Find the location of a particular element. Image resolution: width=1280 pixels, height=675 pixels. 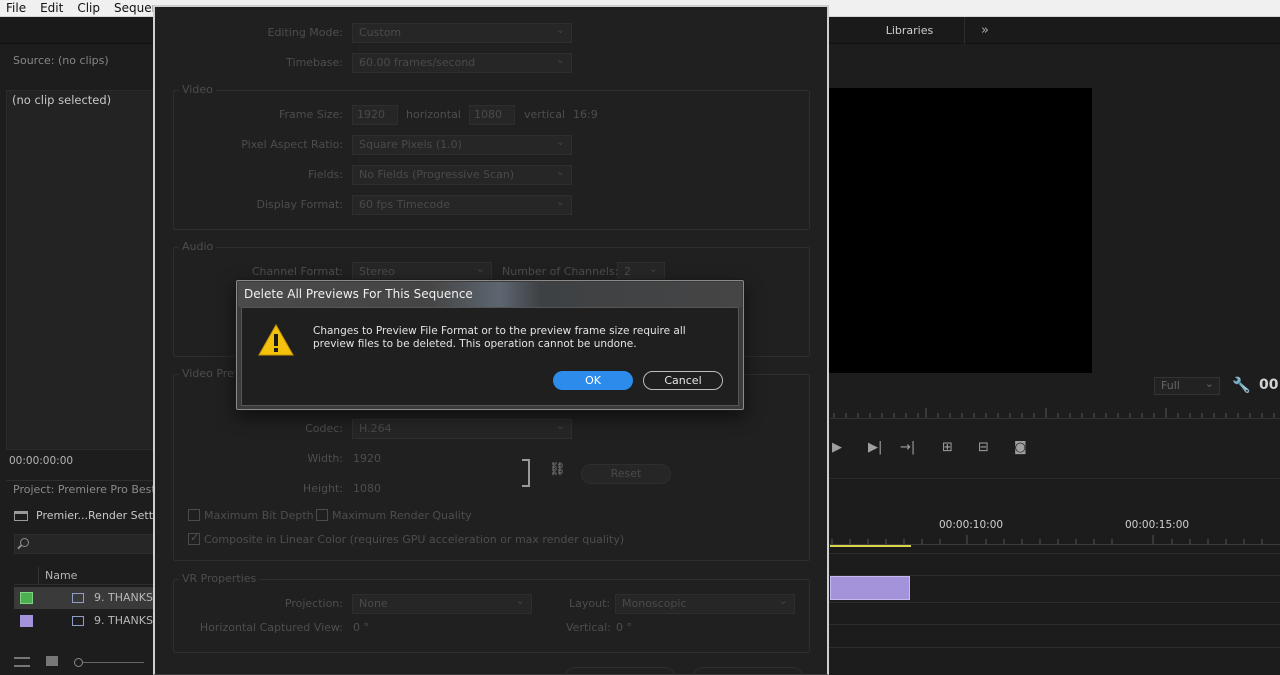

wrench-icon: 🔧 is located at coordinates (1241, 385).